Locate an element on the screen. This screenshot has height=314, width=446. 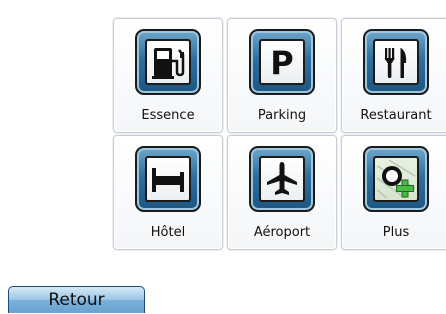
tile-label-restaurant: Restaurant is located at coordinates (396, 115).